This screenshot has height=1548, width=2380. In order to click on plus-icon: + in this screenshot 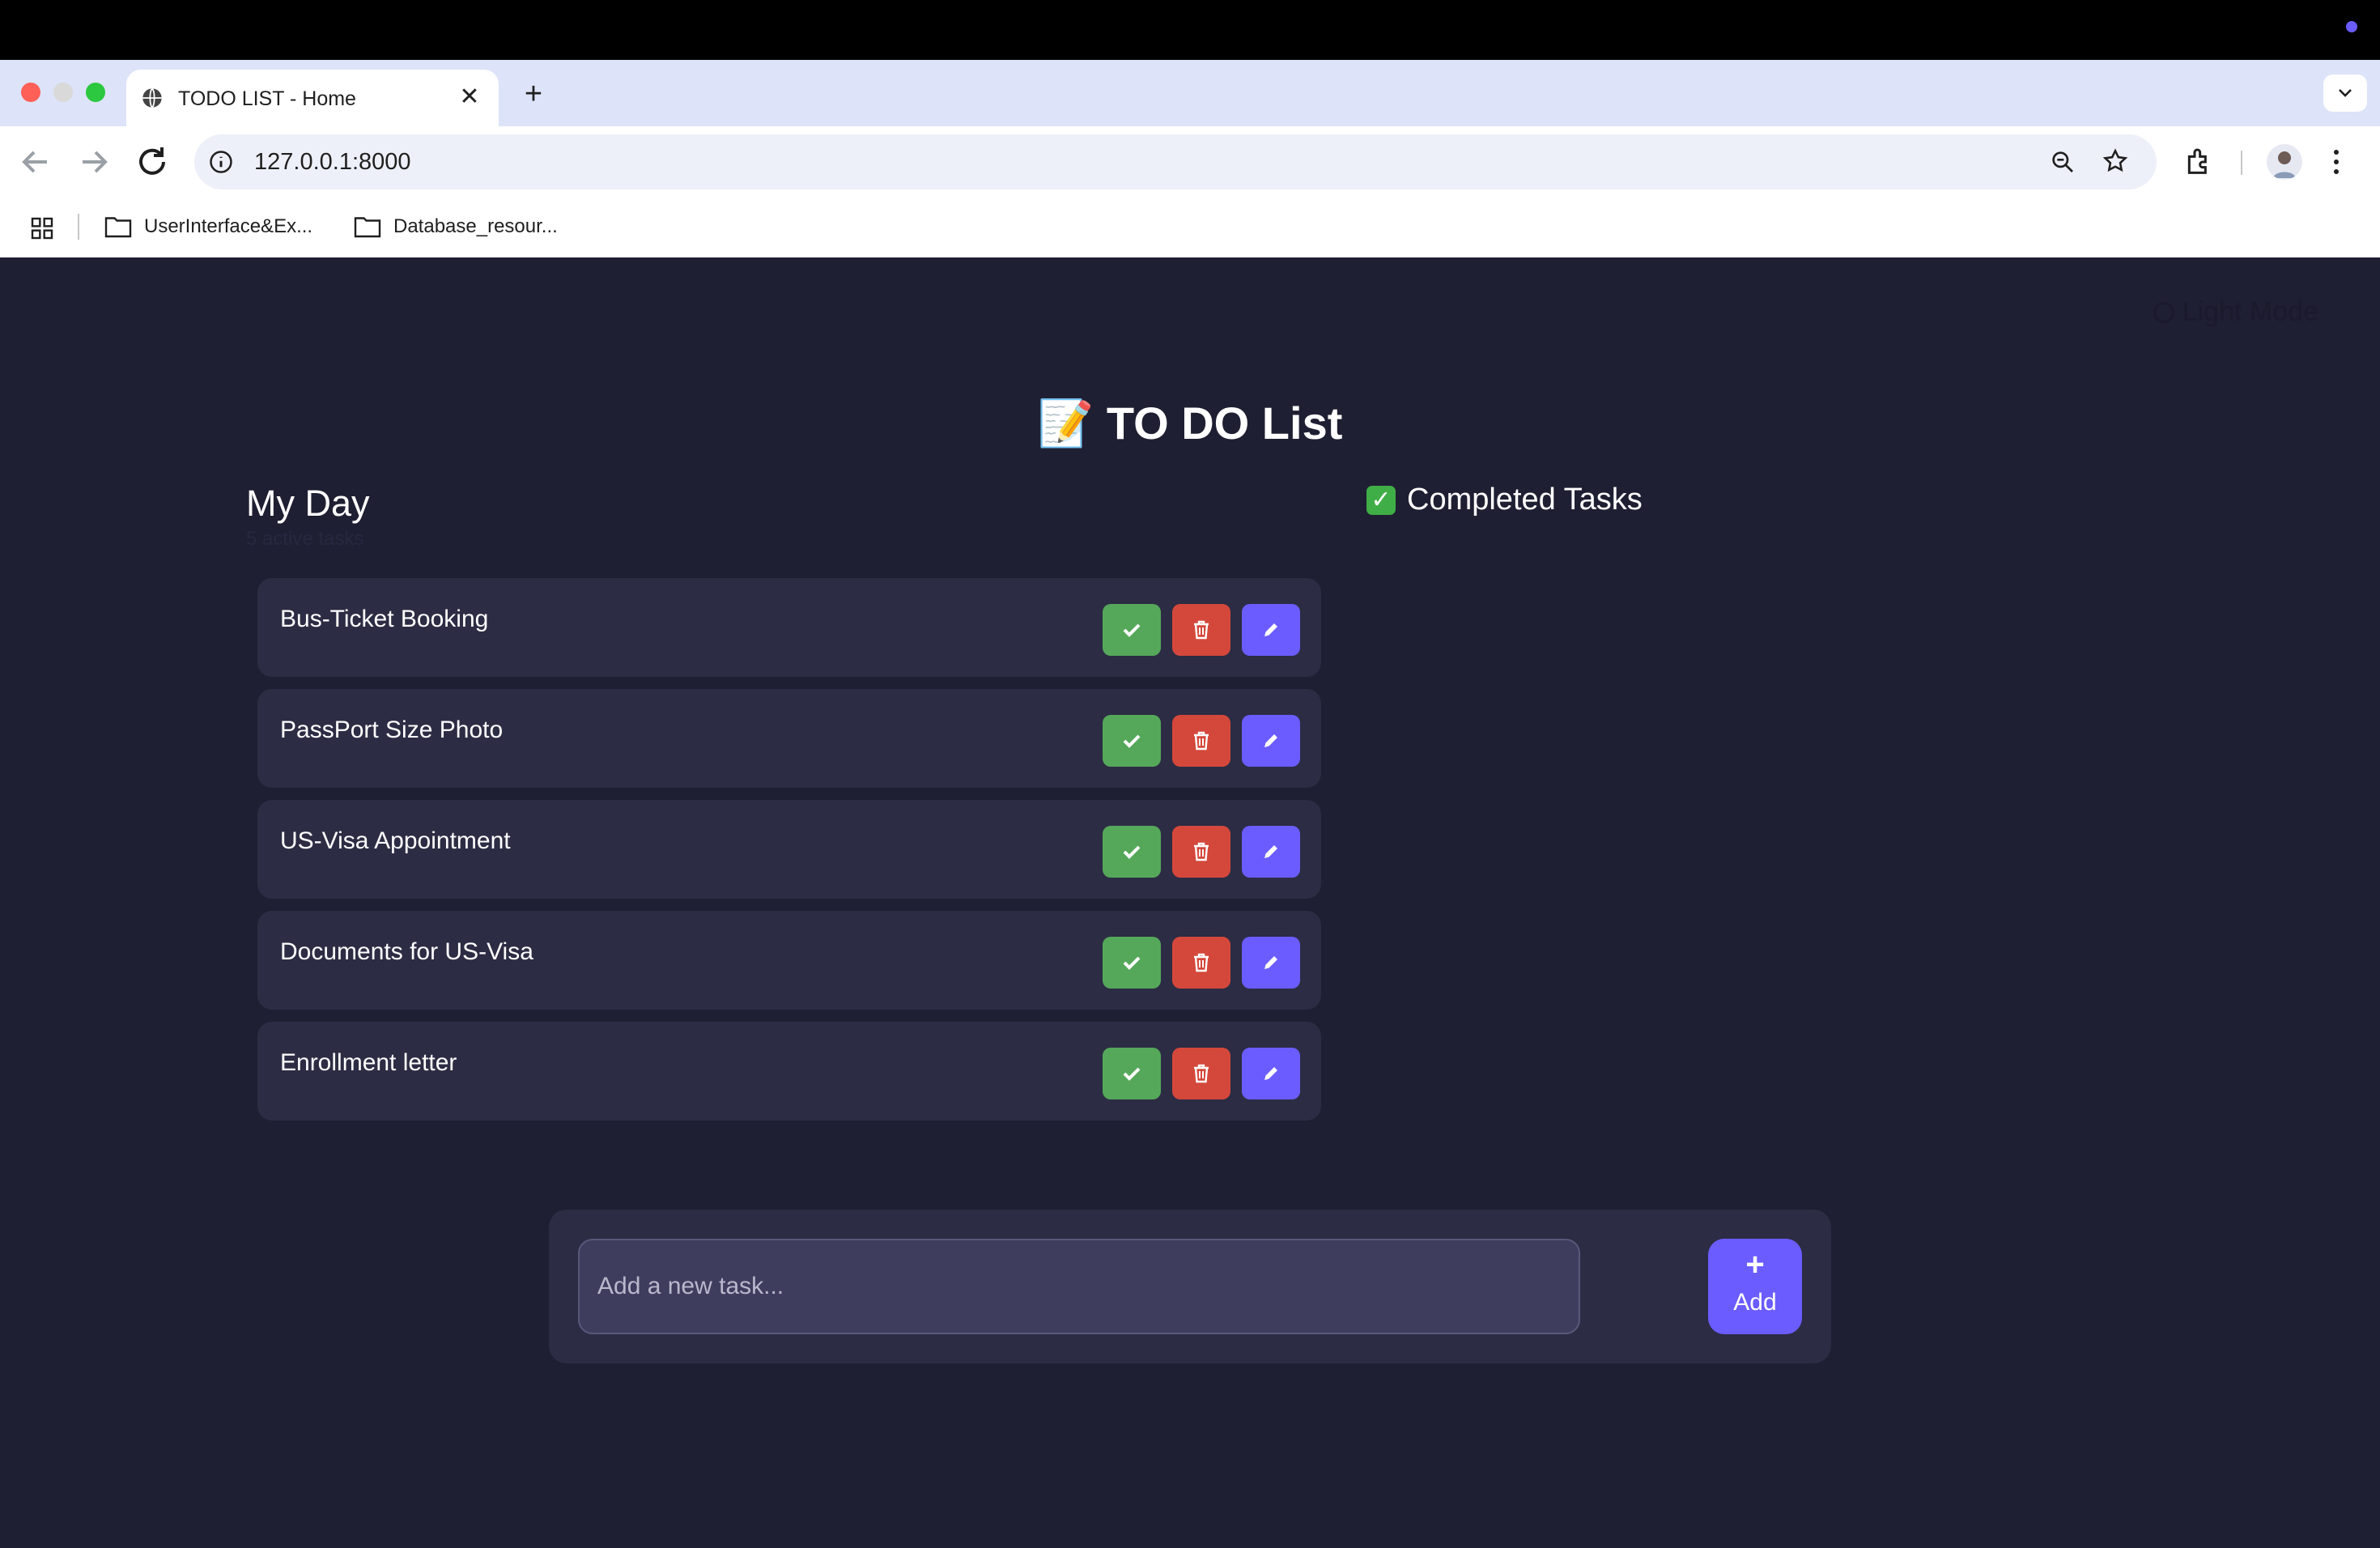, I will do `click(1755, 1264)`.